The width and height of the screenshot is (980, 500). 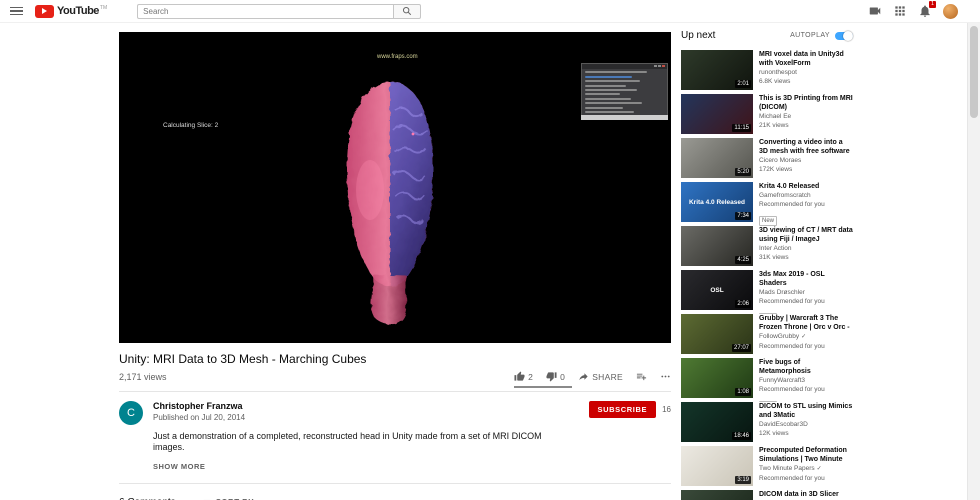 I want to click on up-next-header: Up next AUTOPLAY, so click(x=767, y=35).